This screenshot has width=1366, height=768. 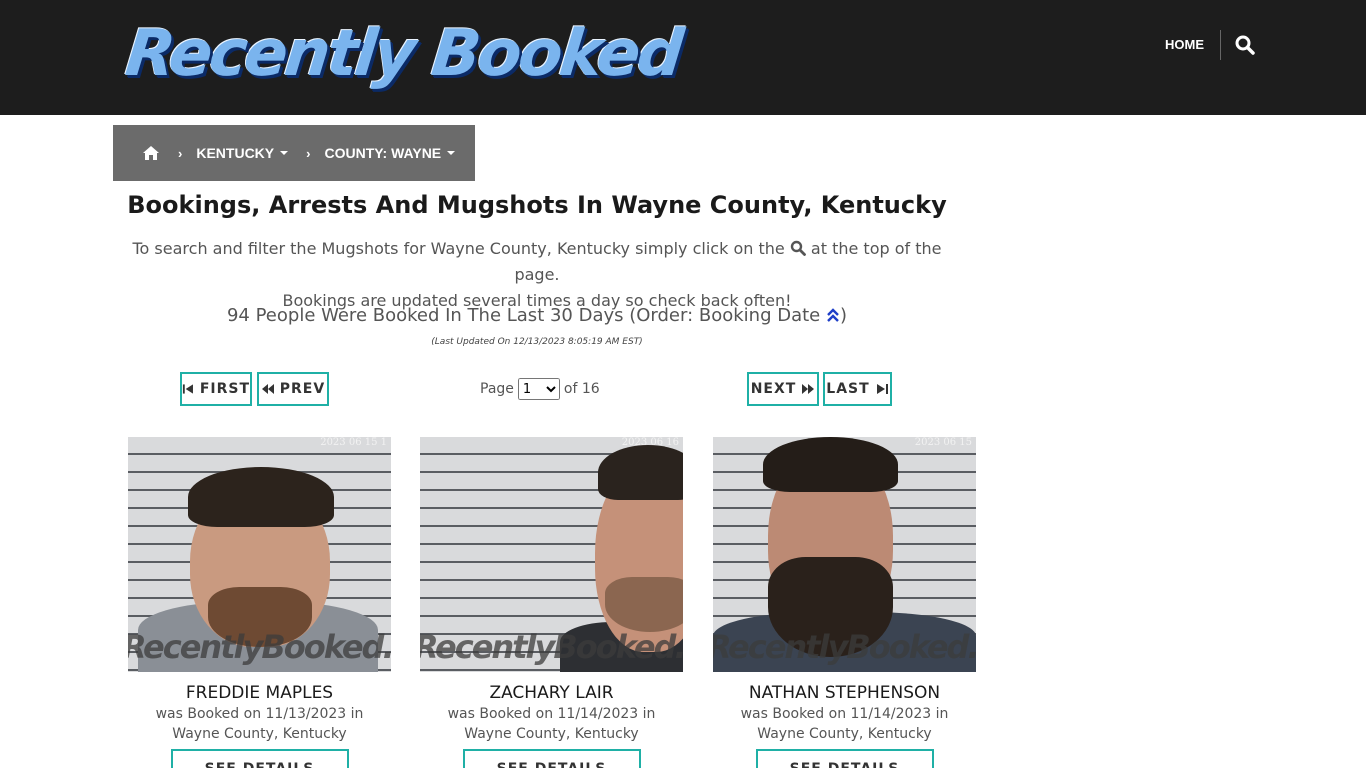 What do you see at coordinates (187, 389) in the screenshot?
I see `skip-back-icon` at bounding box center [187, 389].